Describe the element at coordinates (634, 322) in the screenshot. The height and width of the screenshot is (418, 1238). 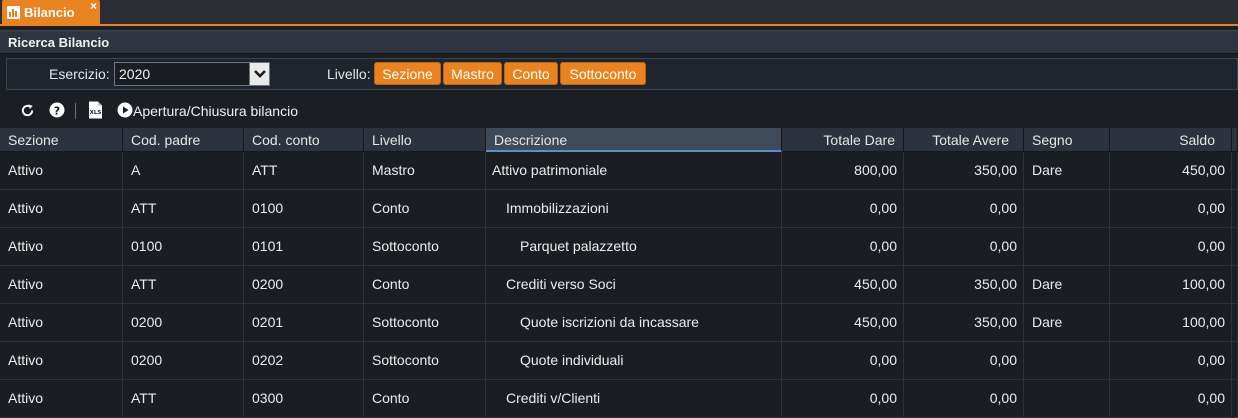
I see `cell-descrizione: Quote iscrizioni da incassare` at that location.